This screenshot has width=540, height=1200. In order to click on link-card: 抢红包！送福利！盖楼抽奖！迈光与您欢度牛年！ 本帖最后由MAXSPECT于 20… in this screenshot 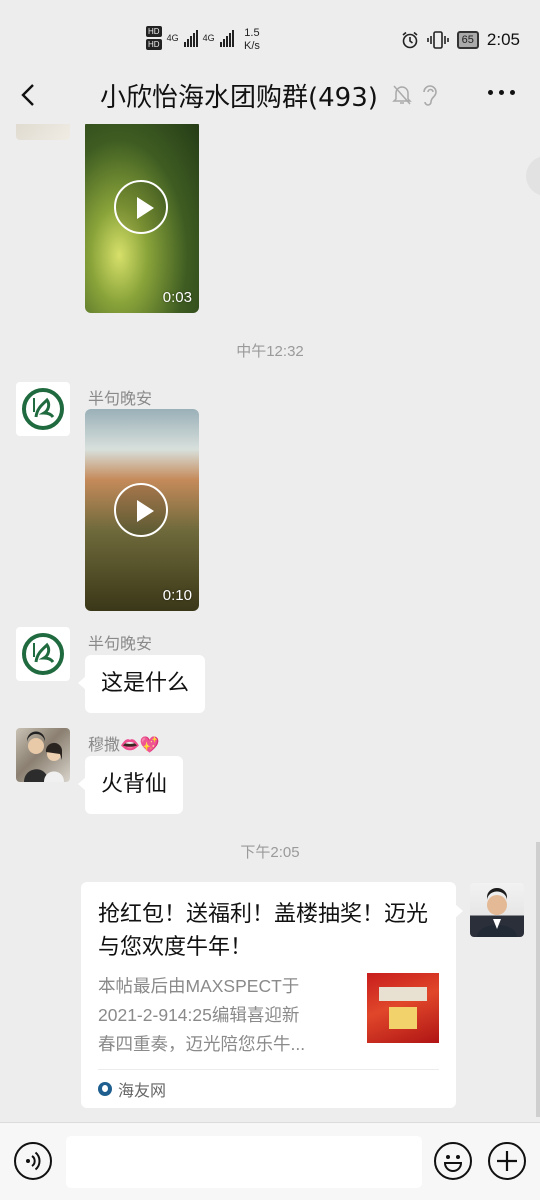, I will do `click(272, 995)`.